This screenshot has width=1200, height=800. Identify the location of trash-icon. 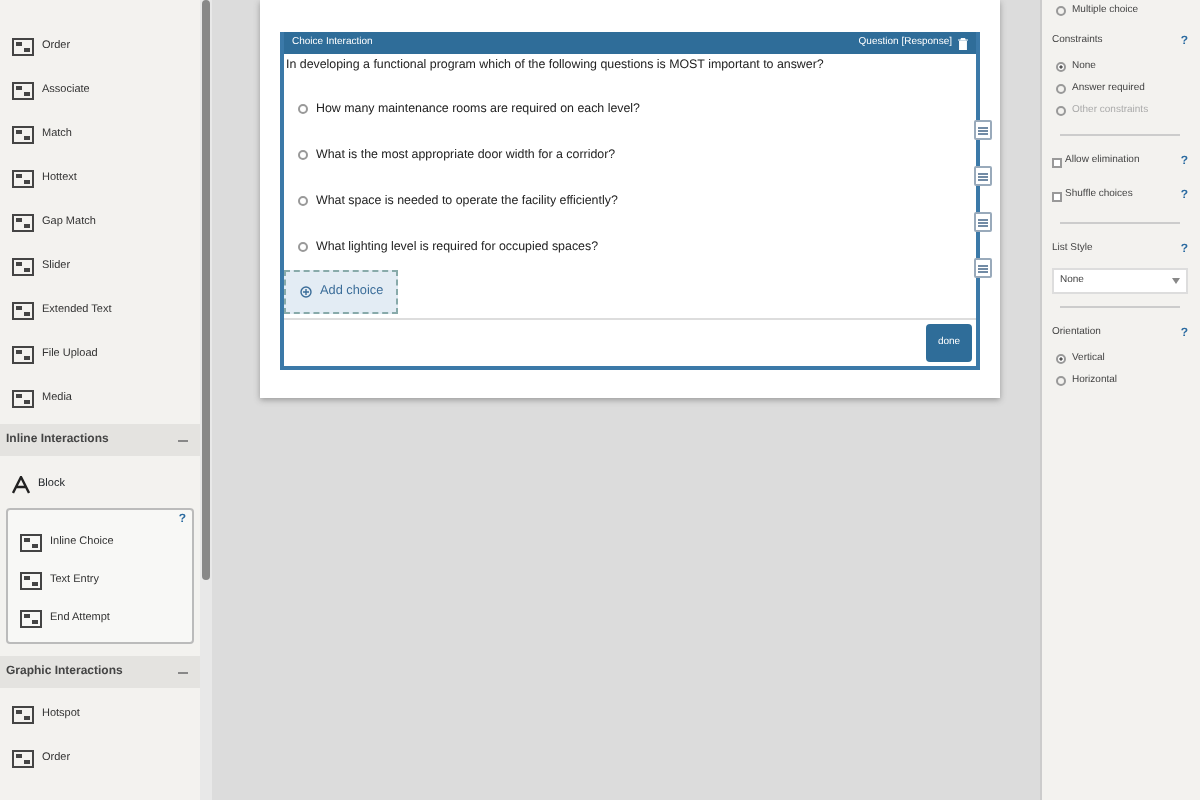
(963, 43).